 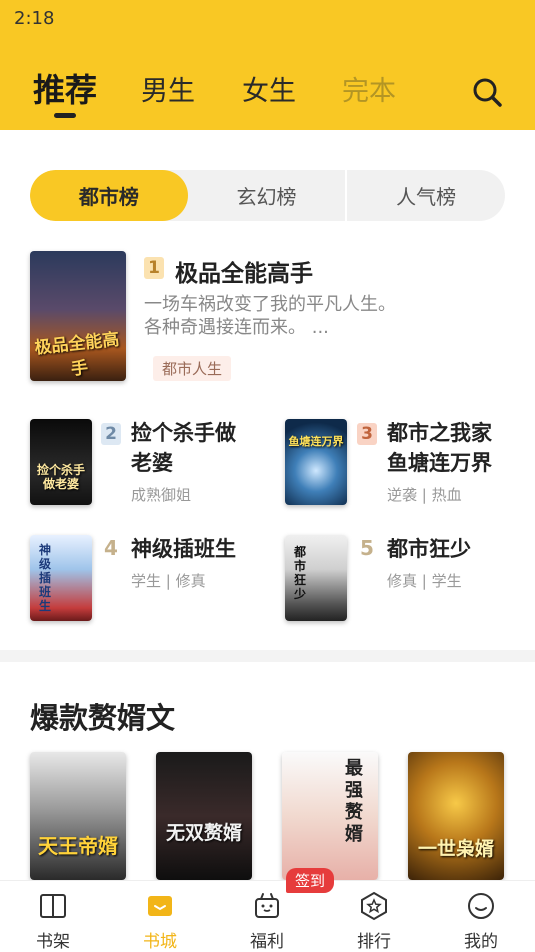 I want to click on book-icon, so click(x=53, y=906).